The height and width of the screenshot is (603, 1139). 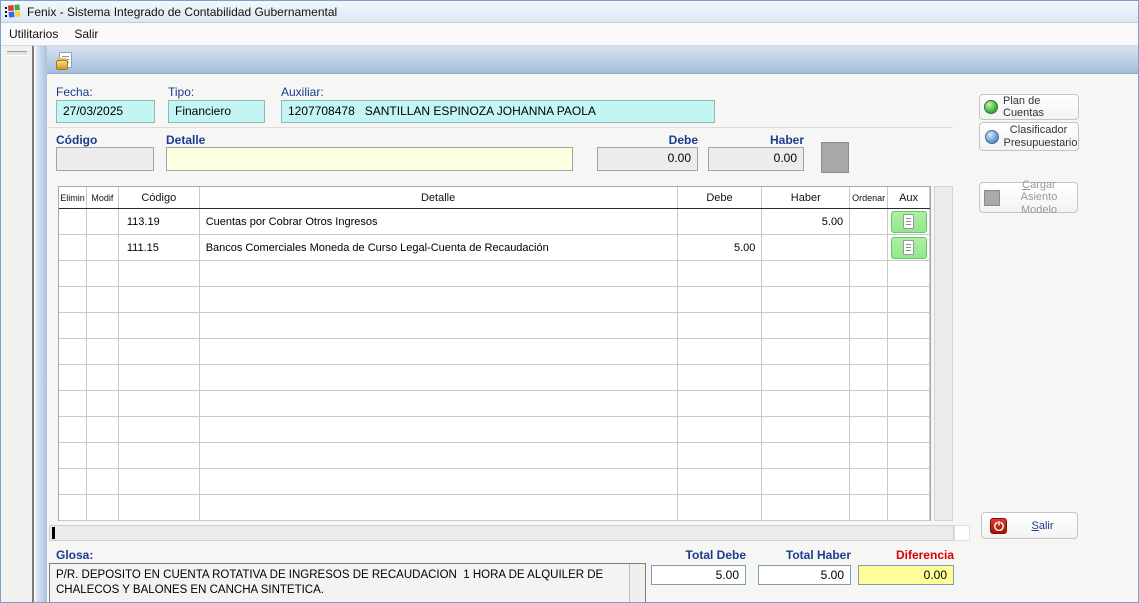 I want to click on col-header-haber: Haber, so click(x=806, y=197).